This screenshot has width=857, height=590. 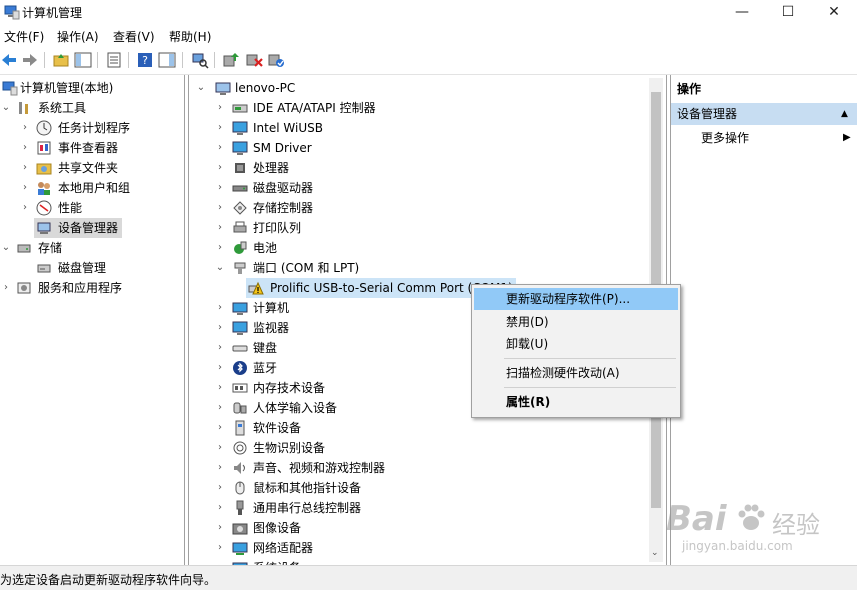 What do you see at coordinates (92, 208) in the screenshot?
I see `tree-item-performance: › 性能` at bounding box center [92, 208].